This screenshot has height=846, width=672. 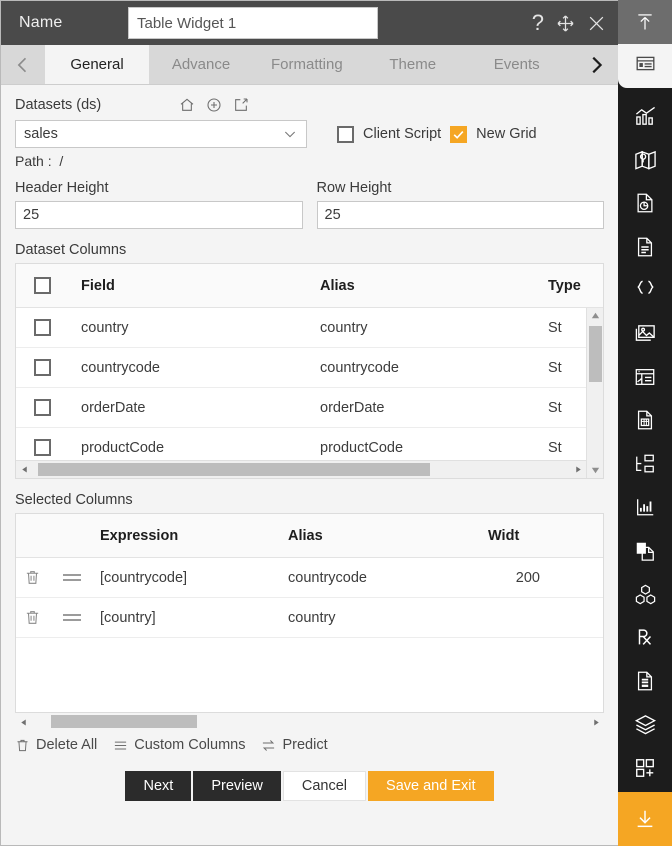 I want to click on cell-field: country, so click(x=105, y=327).